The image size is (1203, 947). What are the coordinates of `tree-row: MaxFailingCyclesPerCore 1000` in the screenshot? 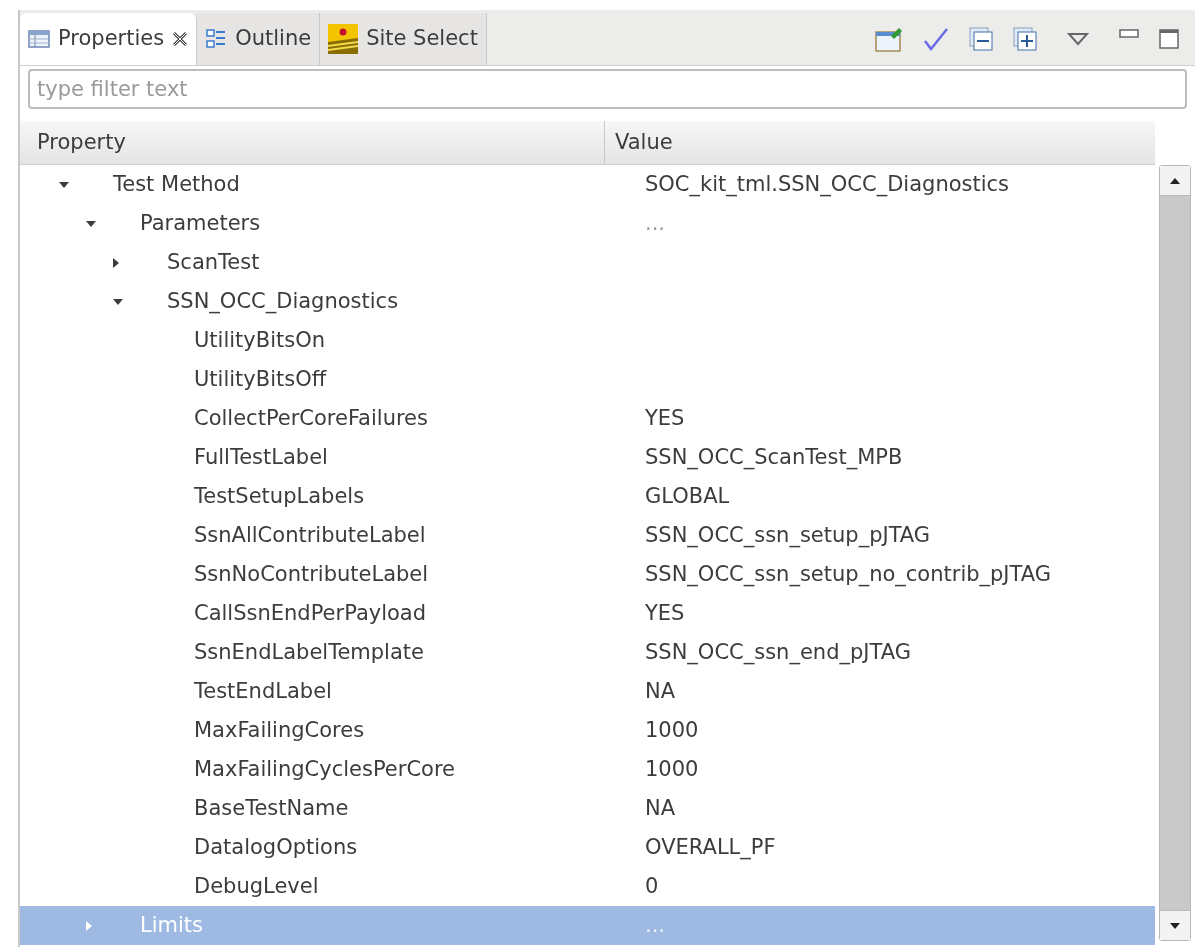 It's located at (587, 769).